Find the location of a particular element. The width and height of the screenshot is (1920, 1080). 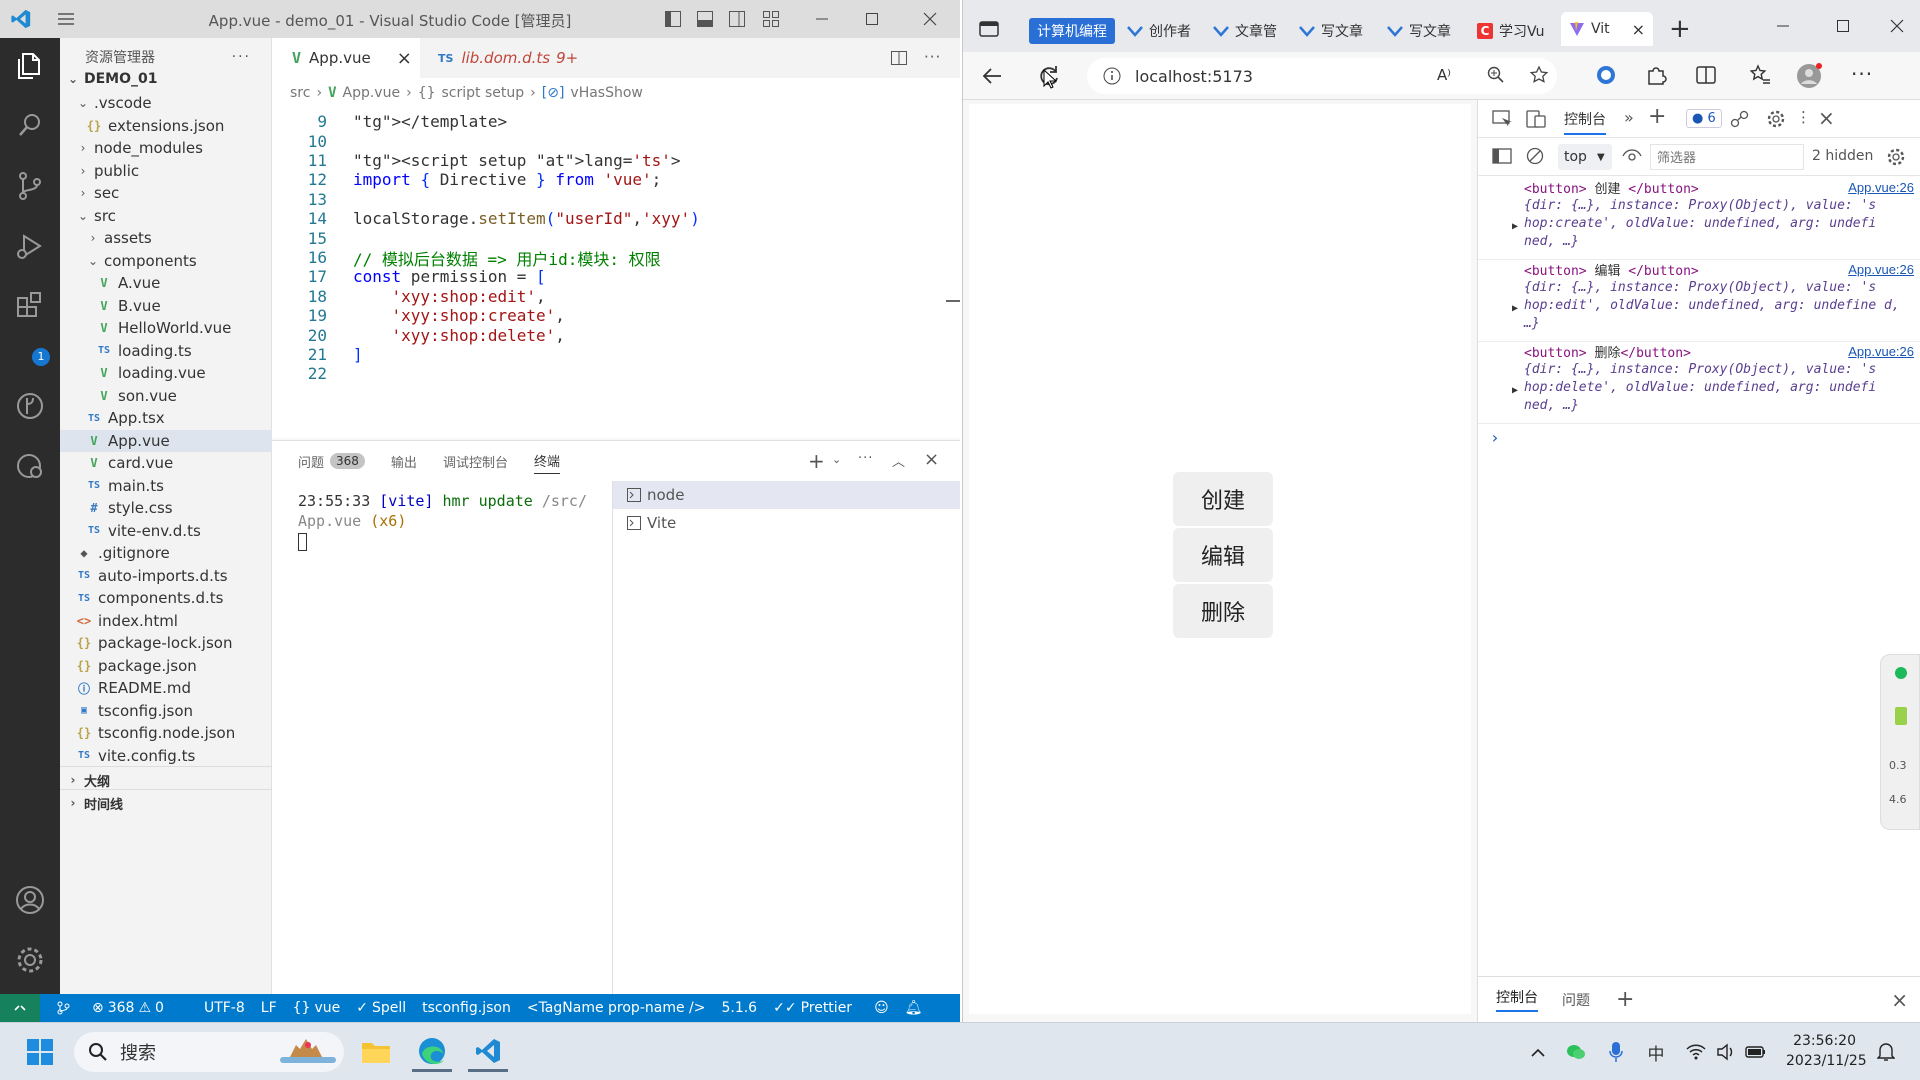

battery-icon is located at coordinates (1756, 1052).